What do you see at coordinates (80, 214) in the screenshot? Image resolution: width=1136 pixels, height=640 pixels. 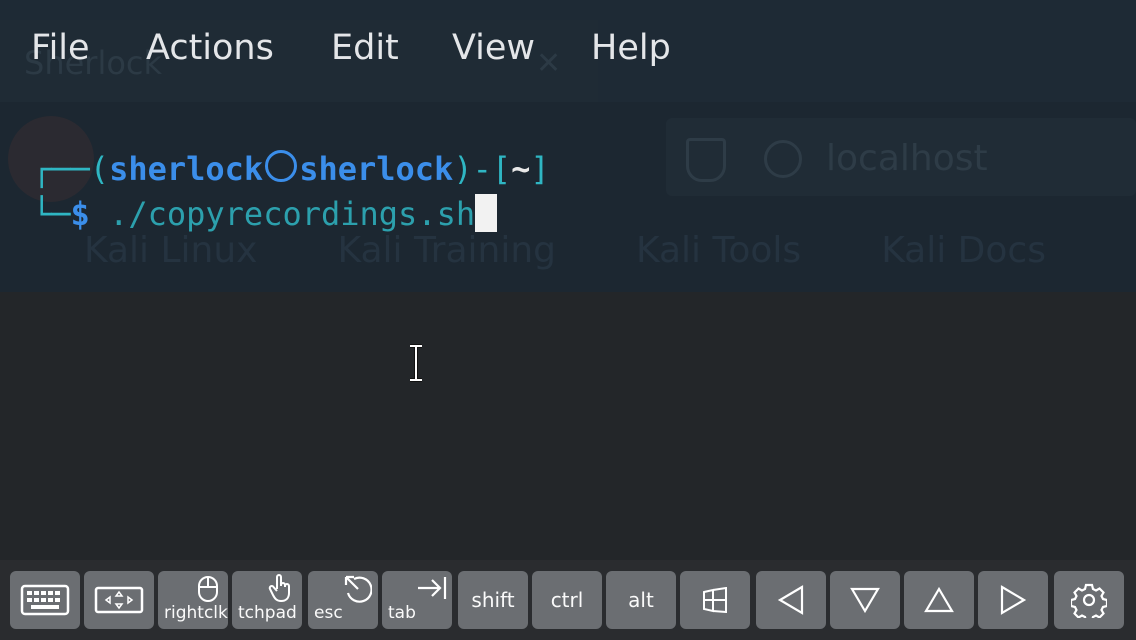 I see `prompt-dollar: $` at bounding box center [80, 214].